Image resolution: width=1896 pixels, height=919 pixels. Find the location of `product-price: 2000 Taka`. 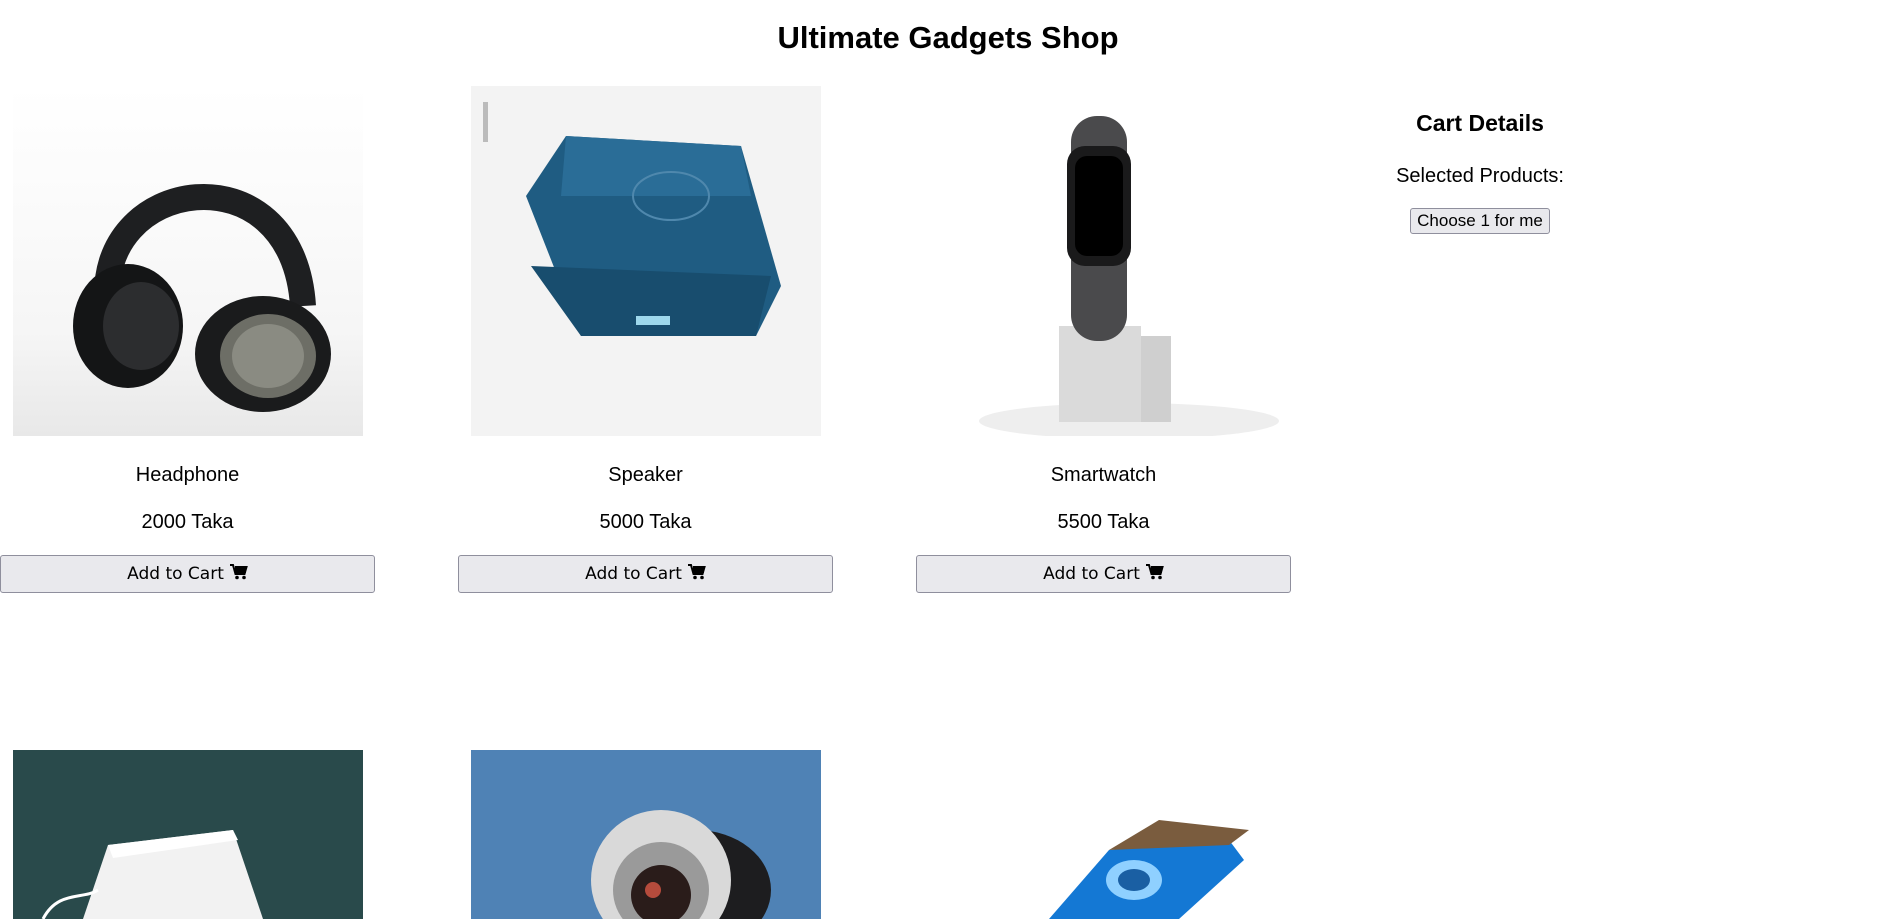

product-price: 2000 Taka is located at coordinates (187, 522).